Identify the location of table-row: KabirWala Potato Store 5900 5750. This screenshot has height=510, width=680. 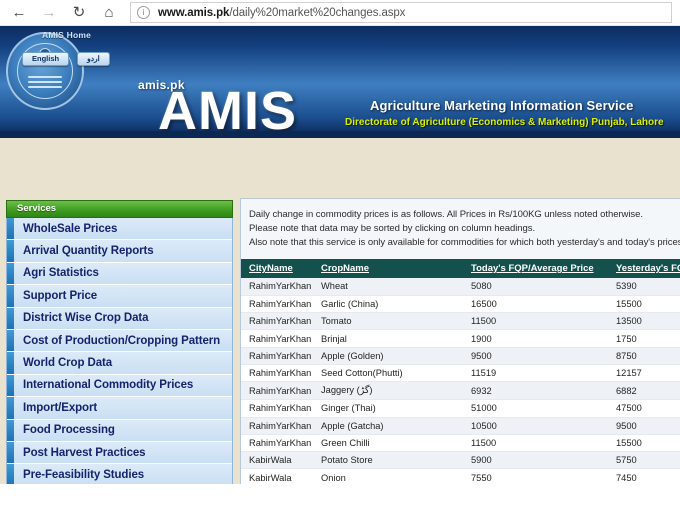
(460, 460).